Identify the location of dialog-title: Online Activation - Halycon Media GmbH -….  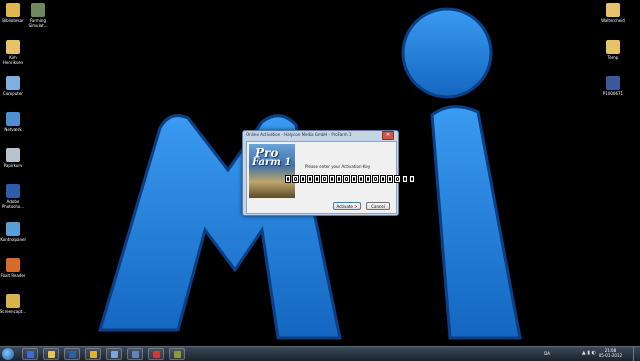
(299, 134).